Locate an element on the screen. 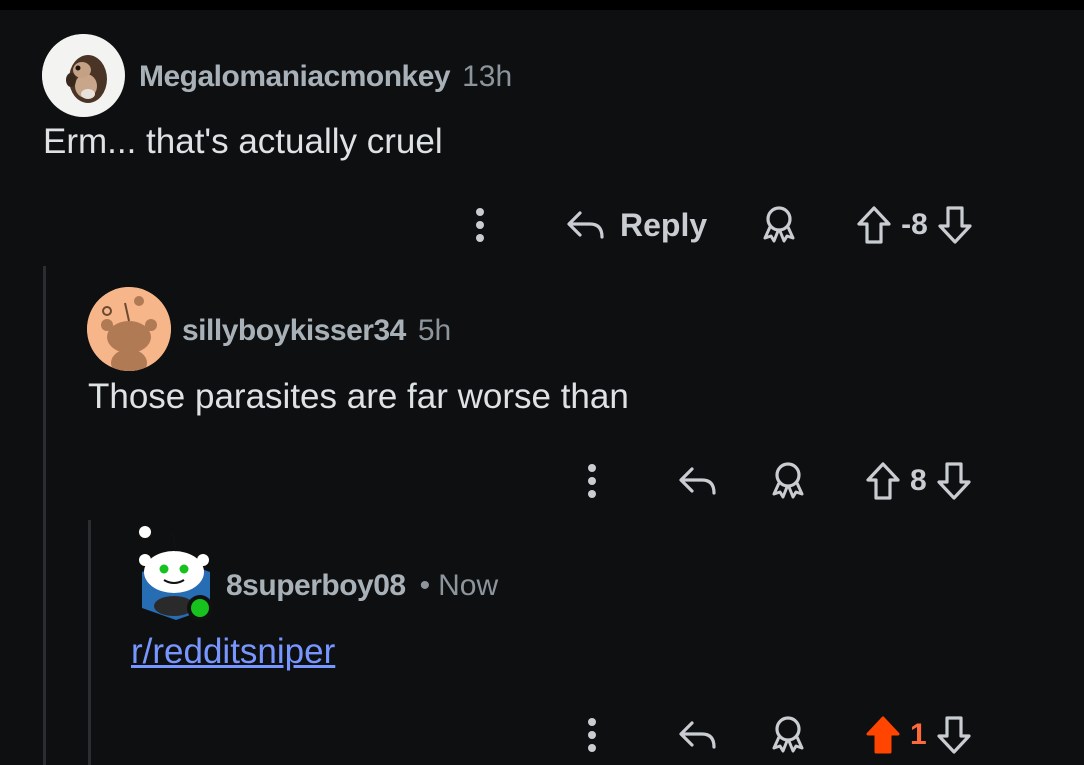 Image resolution: width=1084 pixels, height=765 pixels. username: 8superboy08 is located at coordinates (316, 586).